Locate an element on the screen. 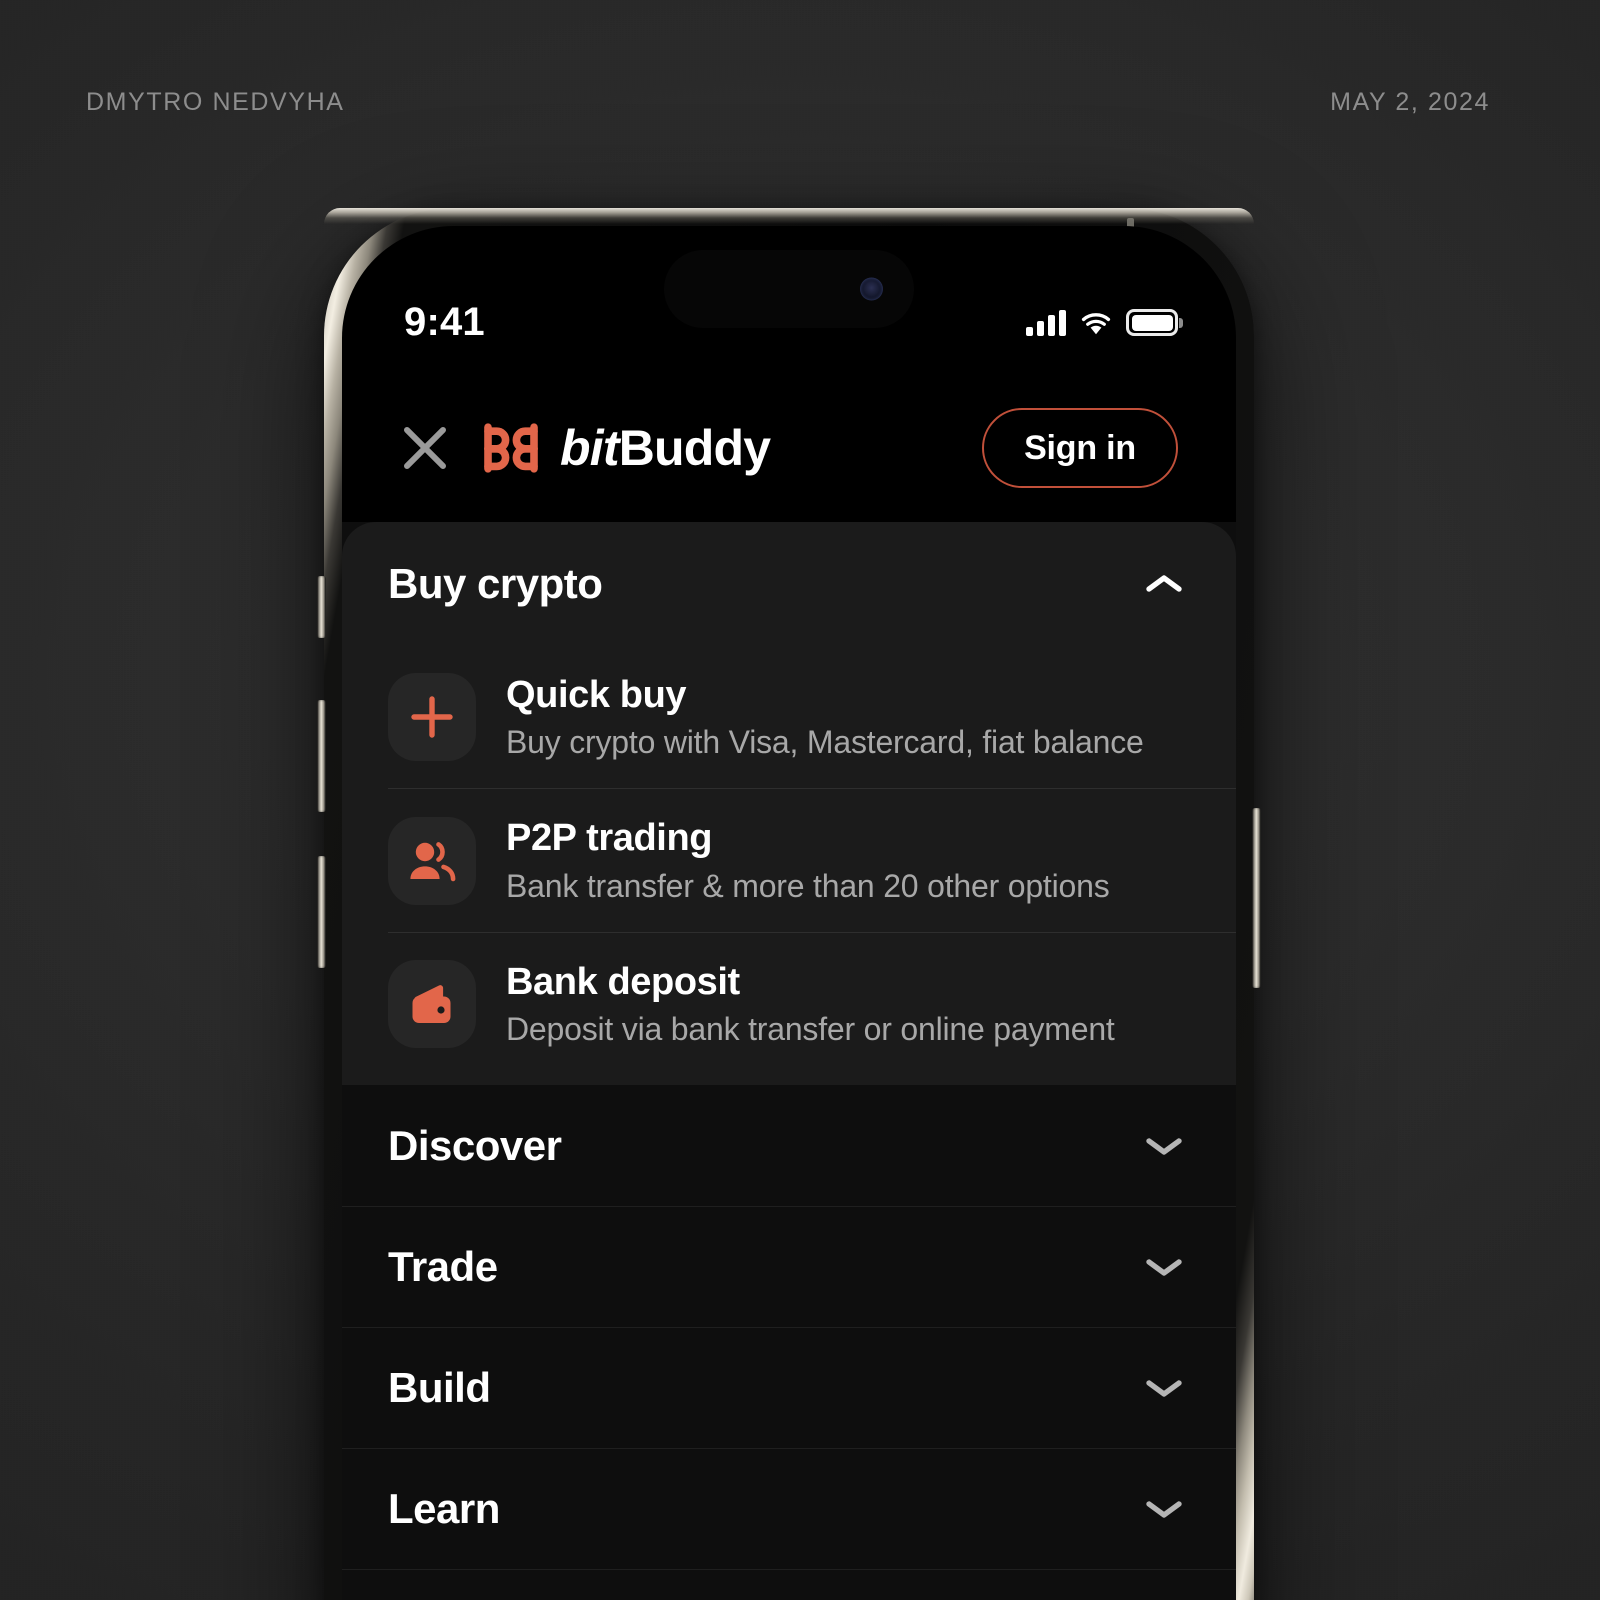  status-indicators is located at coordinates (1102, 318).